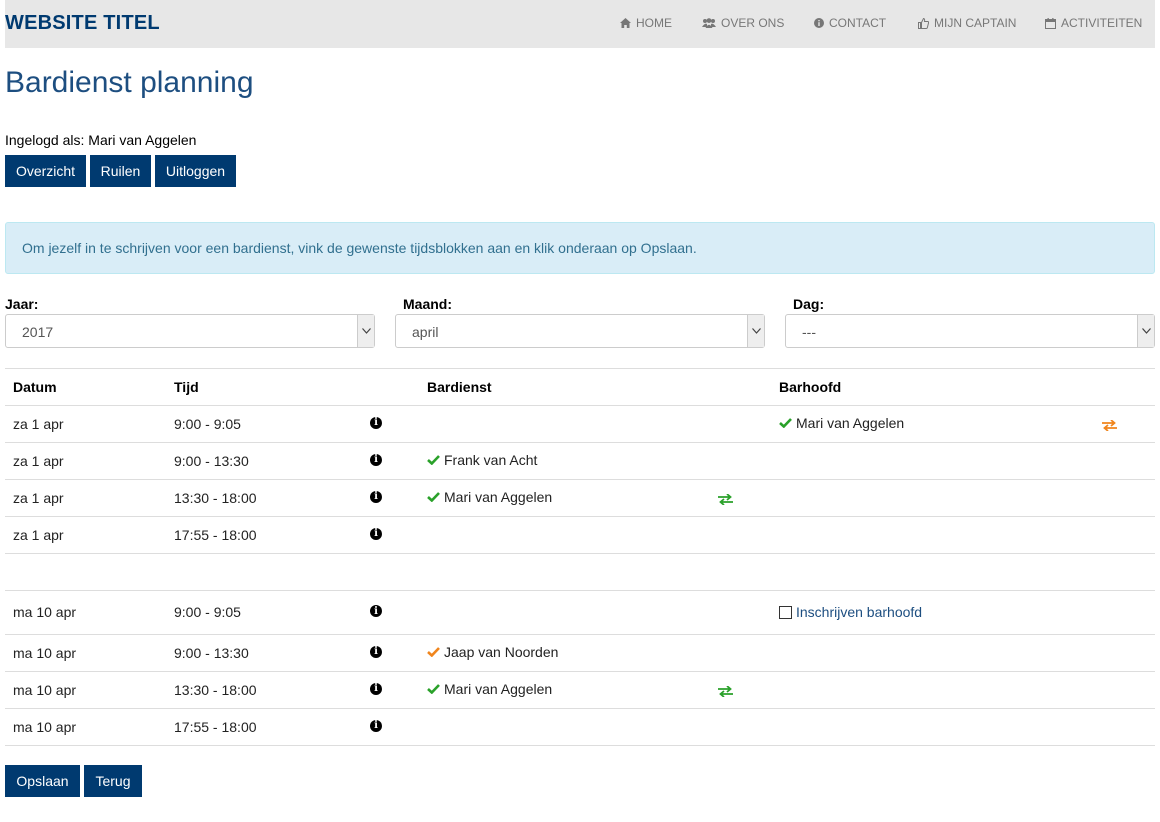 Image resolution: width=1160 pixels, height=822 pixels. Describe the element at coordinates (459, 387) in the screenshot. I see `column-header-bar: Bardienst` at that location.